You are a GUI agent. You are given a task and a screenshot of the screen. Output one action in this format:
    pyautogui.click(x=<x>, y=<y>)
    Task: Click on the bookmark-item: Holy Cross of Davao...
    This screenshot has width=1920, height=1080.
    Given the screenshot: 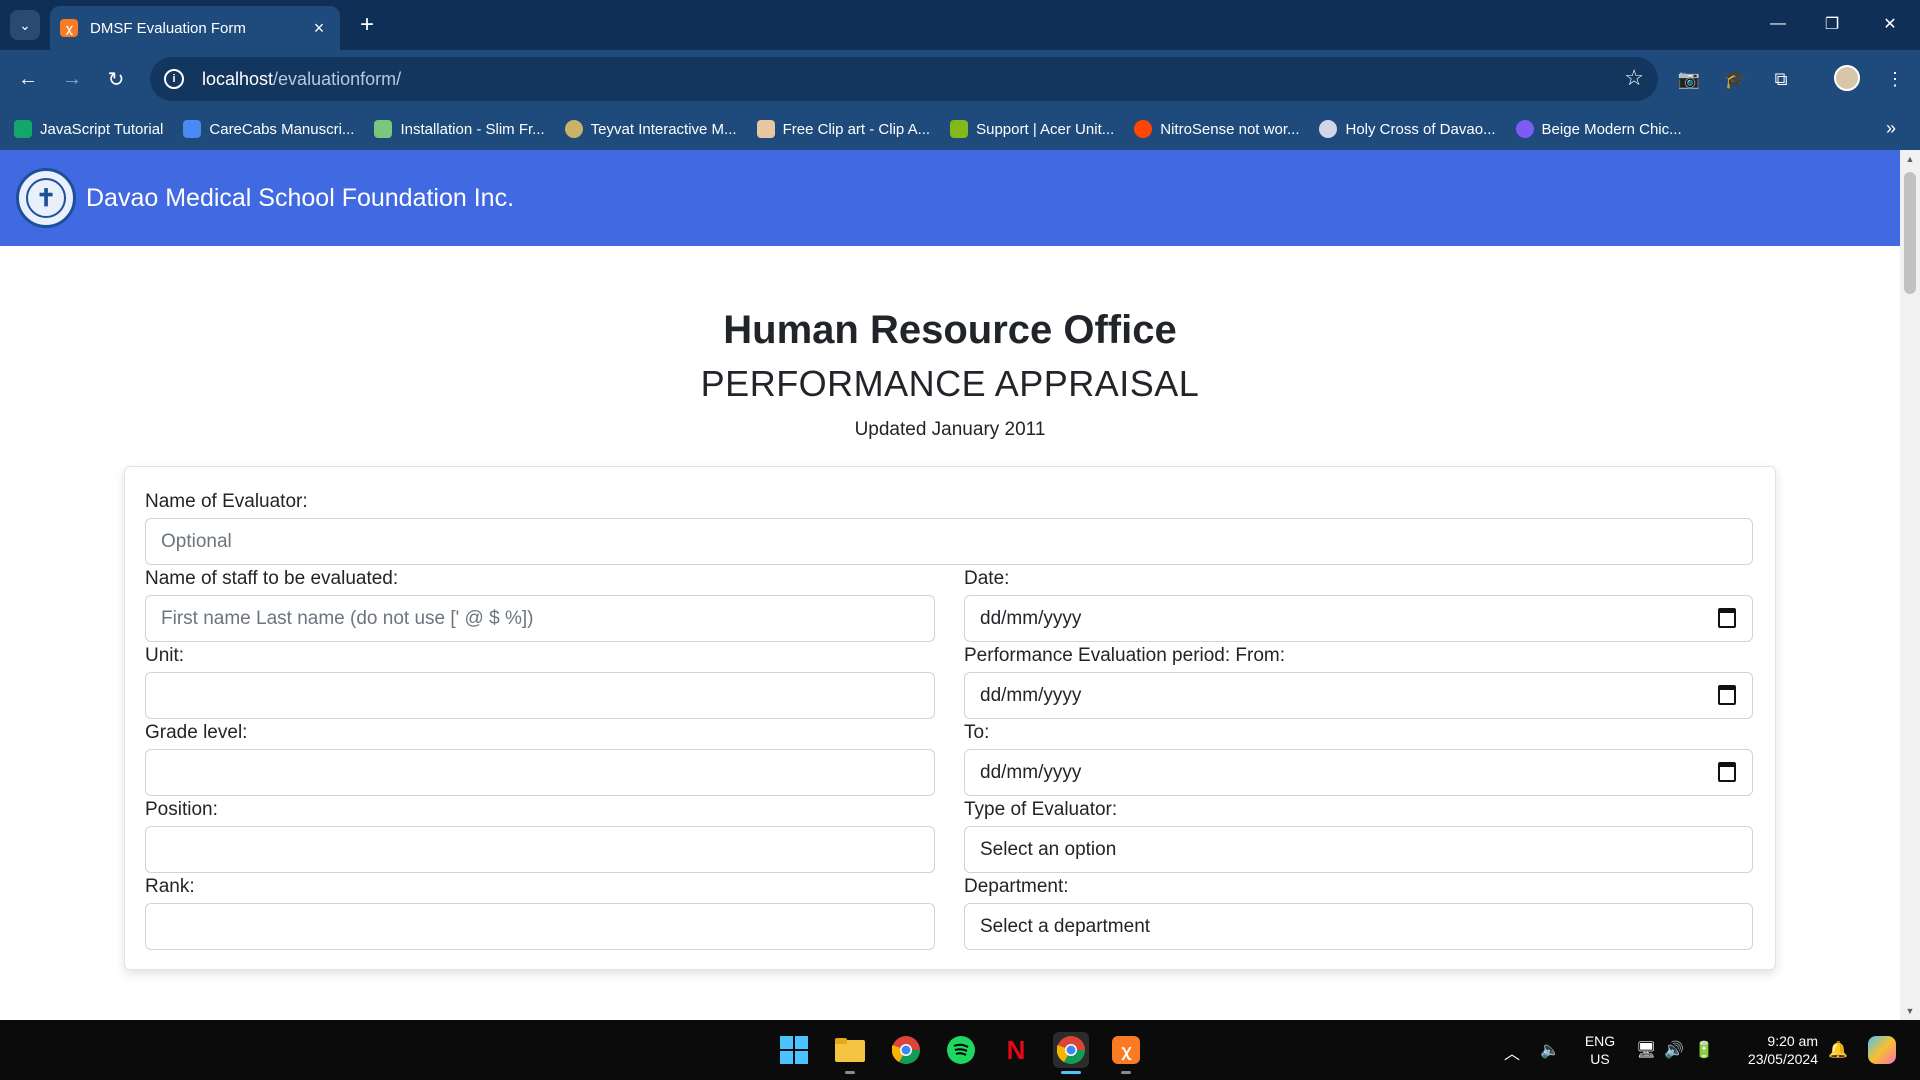 What is the action you would take?
    pyautogui.click(x=1407, y=129)
    